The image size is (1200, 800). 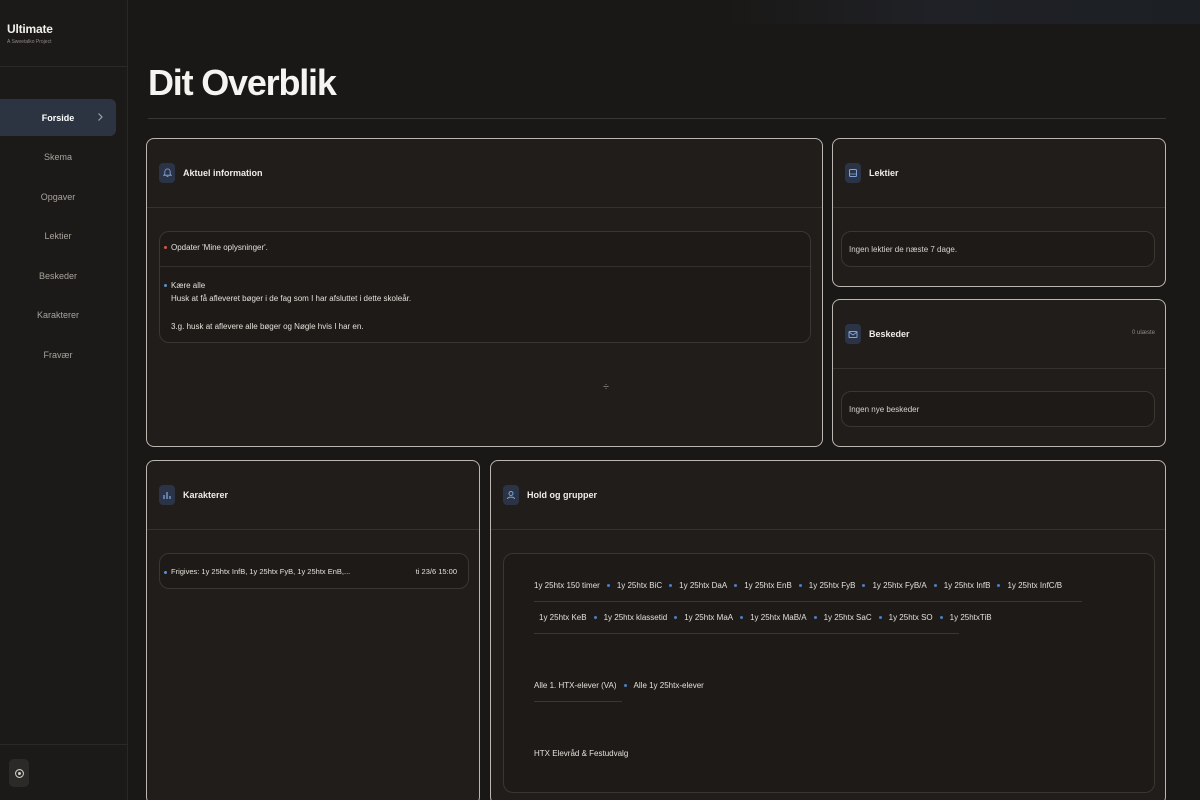 I want to click on group-icon, so click(x=511, y=495).